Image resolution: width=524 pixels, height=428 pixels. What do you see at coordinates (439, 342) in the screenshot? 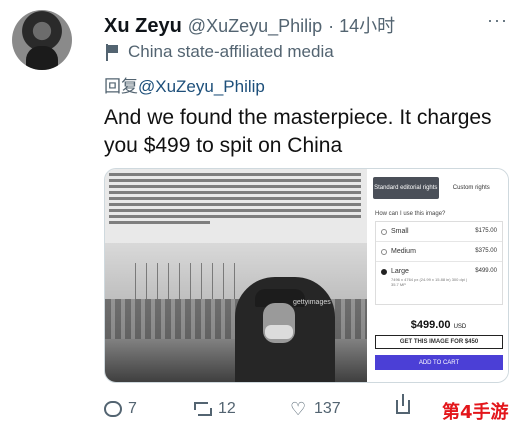
I see `get-image-button: GET THIS IMAGE FOR $450` at bounding box center [439, 342].